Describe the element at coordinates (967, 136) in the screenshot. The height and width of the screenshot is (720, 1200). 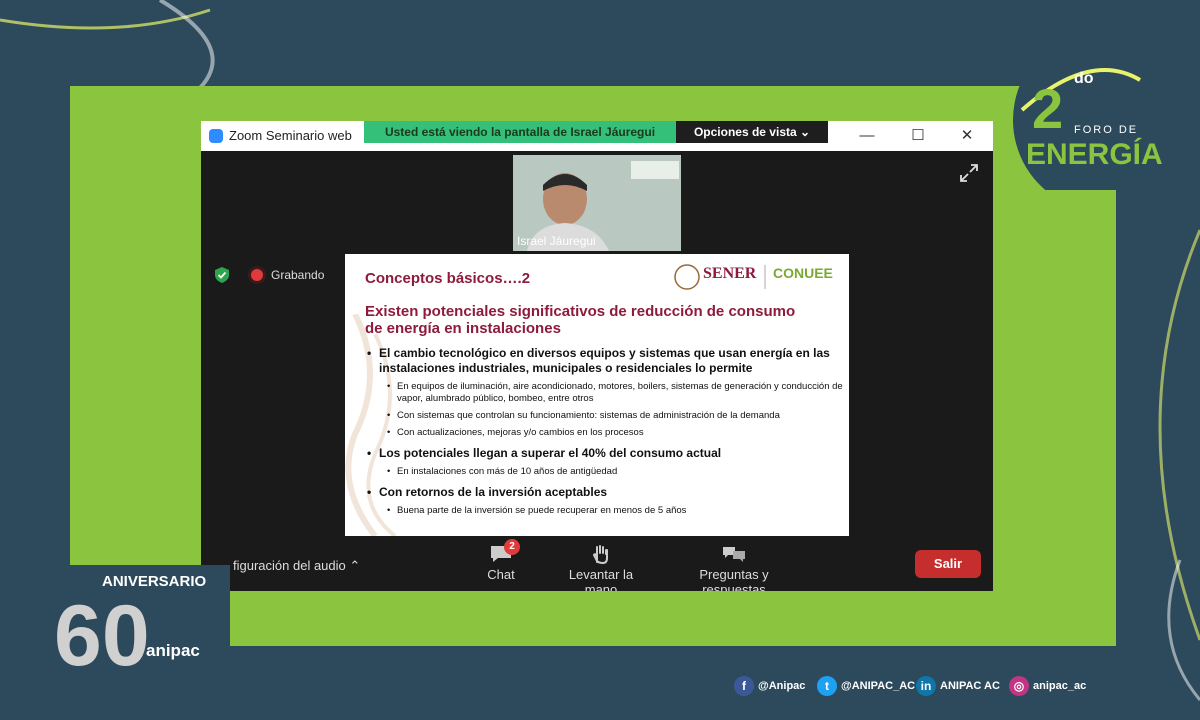
I see `close-button: ✕` at that location.